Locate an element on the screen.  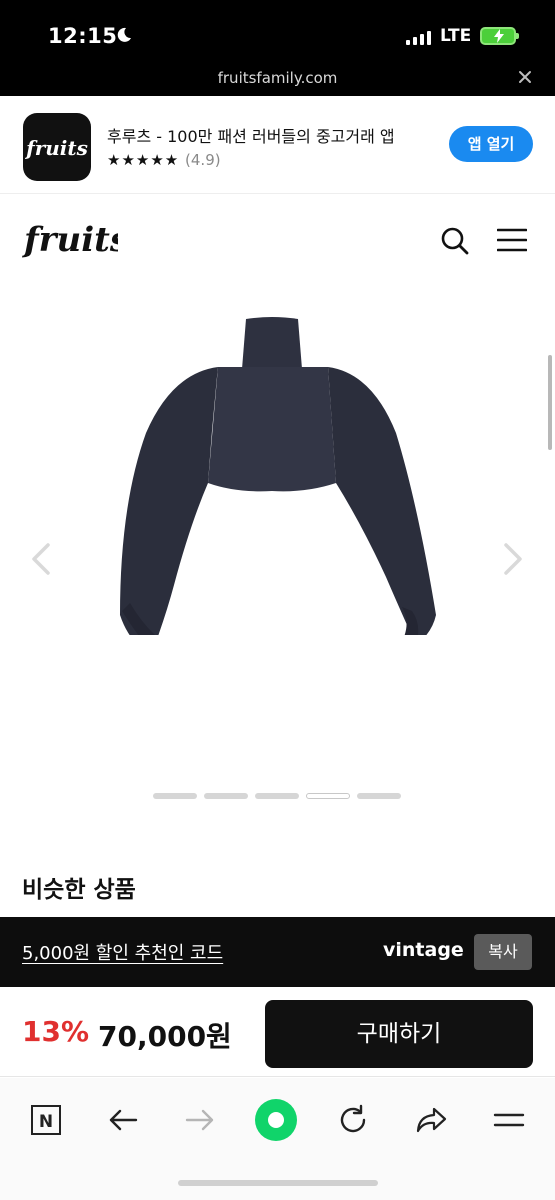
buy-button: 구매하기 is located at coordinates (399, 1034).